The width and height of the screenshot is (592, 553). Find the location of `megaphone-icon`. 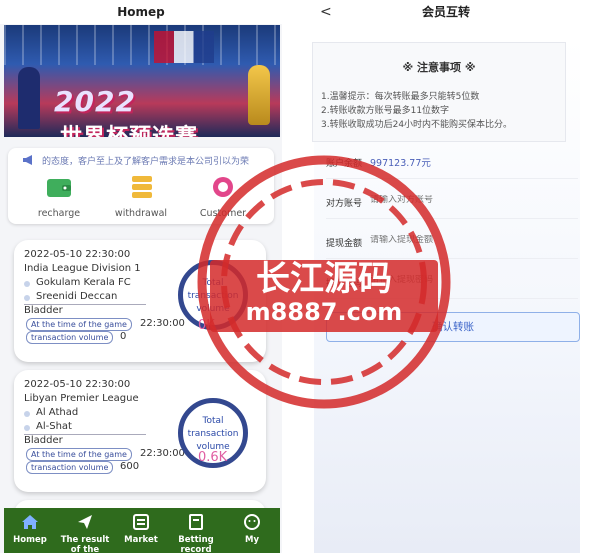

megaphone-icon is located at coordinates (27, 160).